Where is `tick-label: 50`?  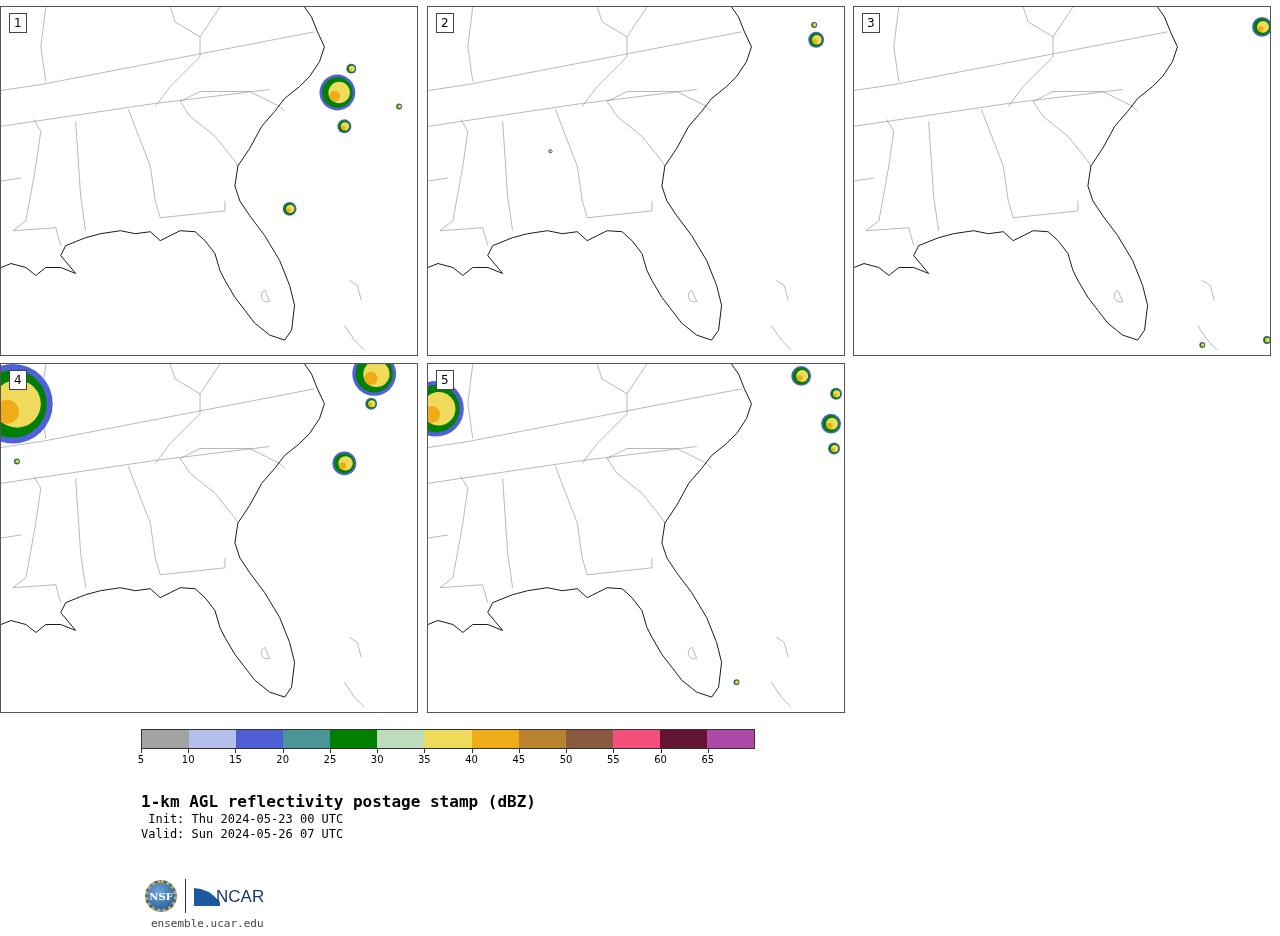
tick-label: 50 is located at coordinates (566, 760).